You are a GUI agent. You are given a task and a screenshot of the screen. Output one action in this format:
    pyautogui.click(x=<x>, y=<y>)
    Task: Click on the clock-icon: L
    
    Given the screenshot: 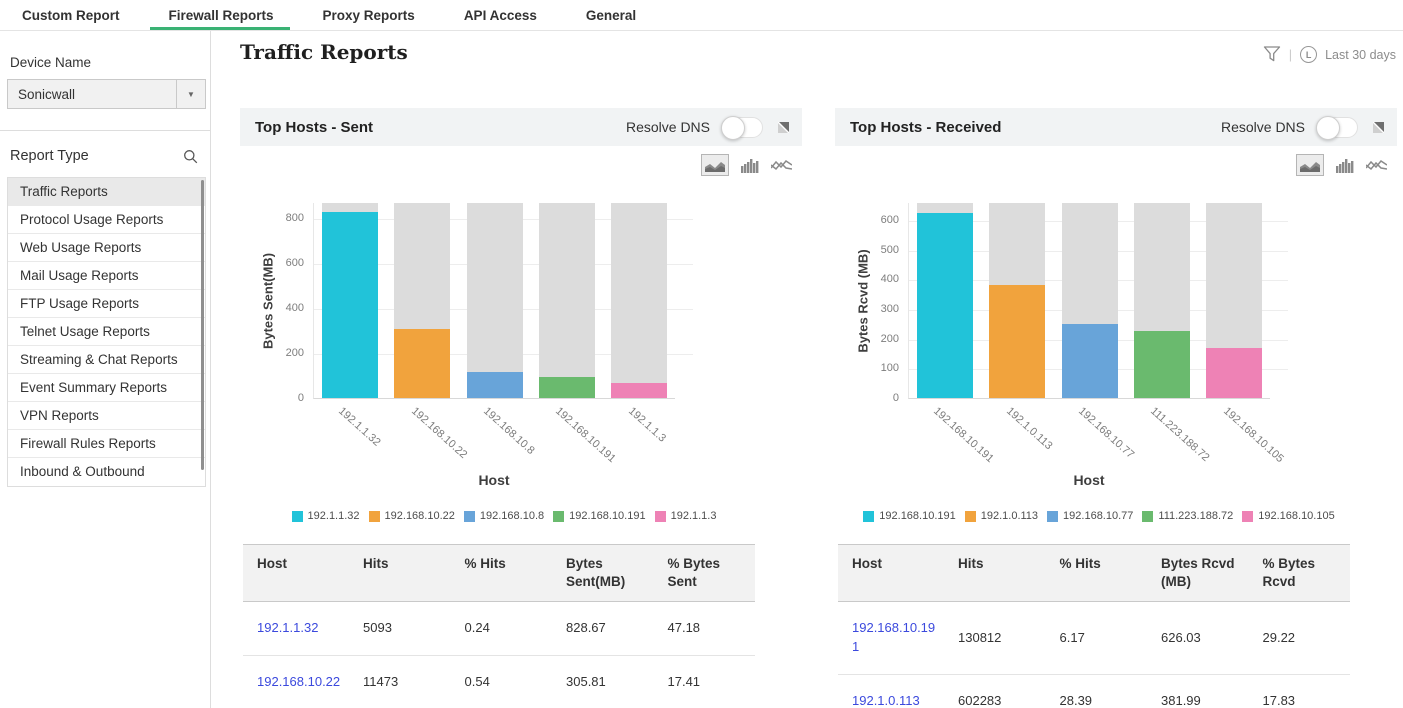 What is the action you would take?
    pyautogui.click(x=1309, y=54)
    